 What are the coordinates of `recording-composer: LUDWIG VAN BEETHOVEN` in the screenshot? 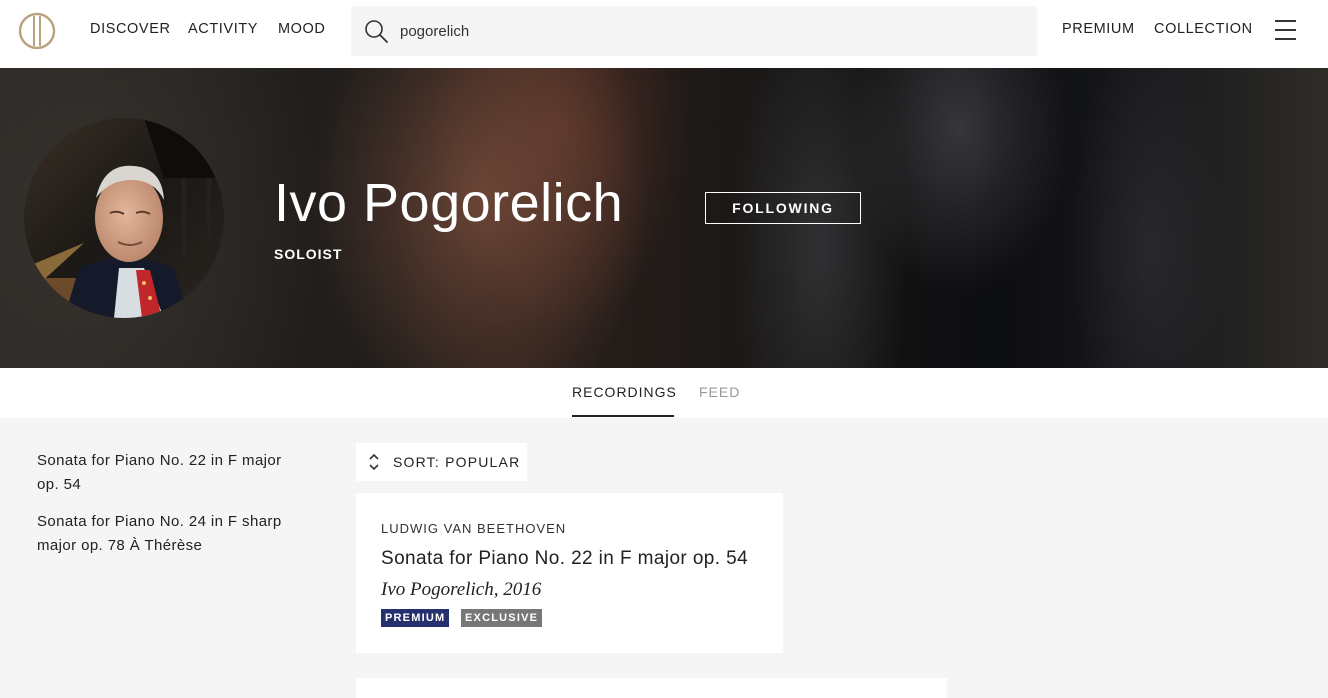 It's located at (474, 528).